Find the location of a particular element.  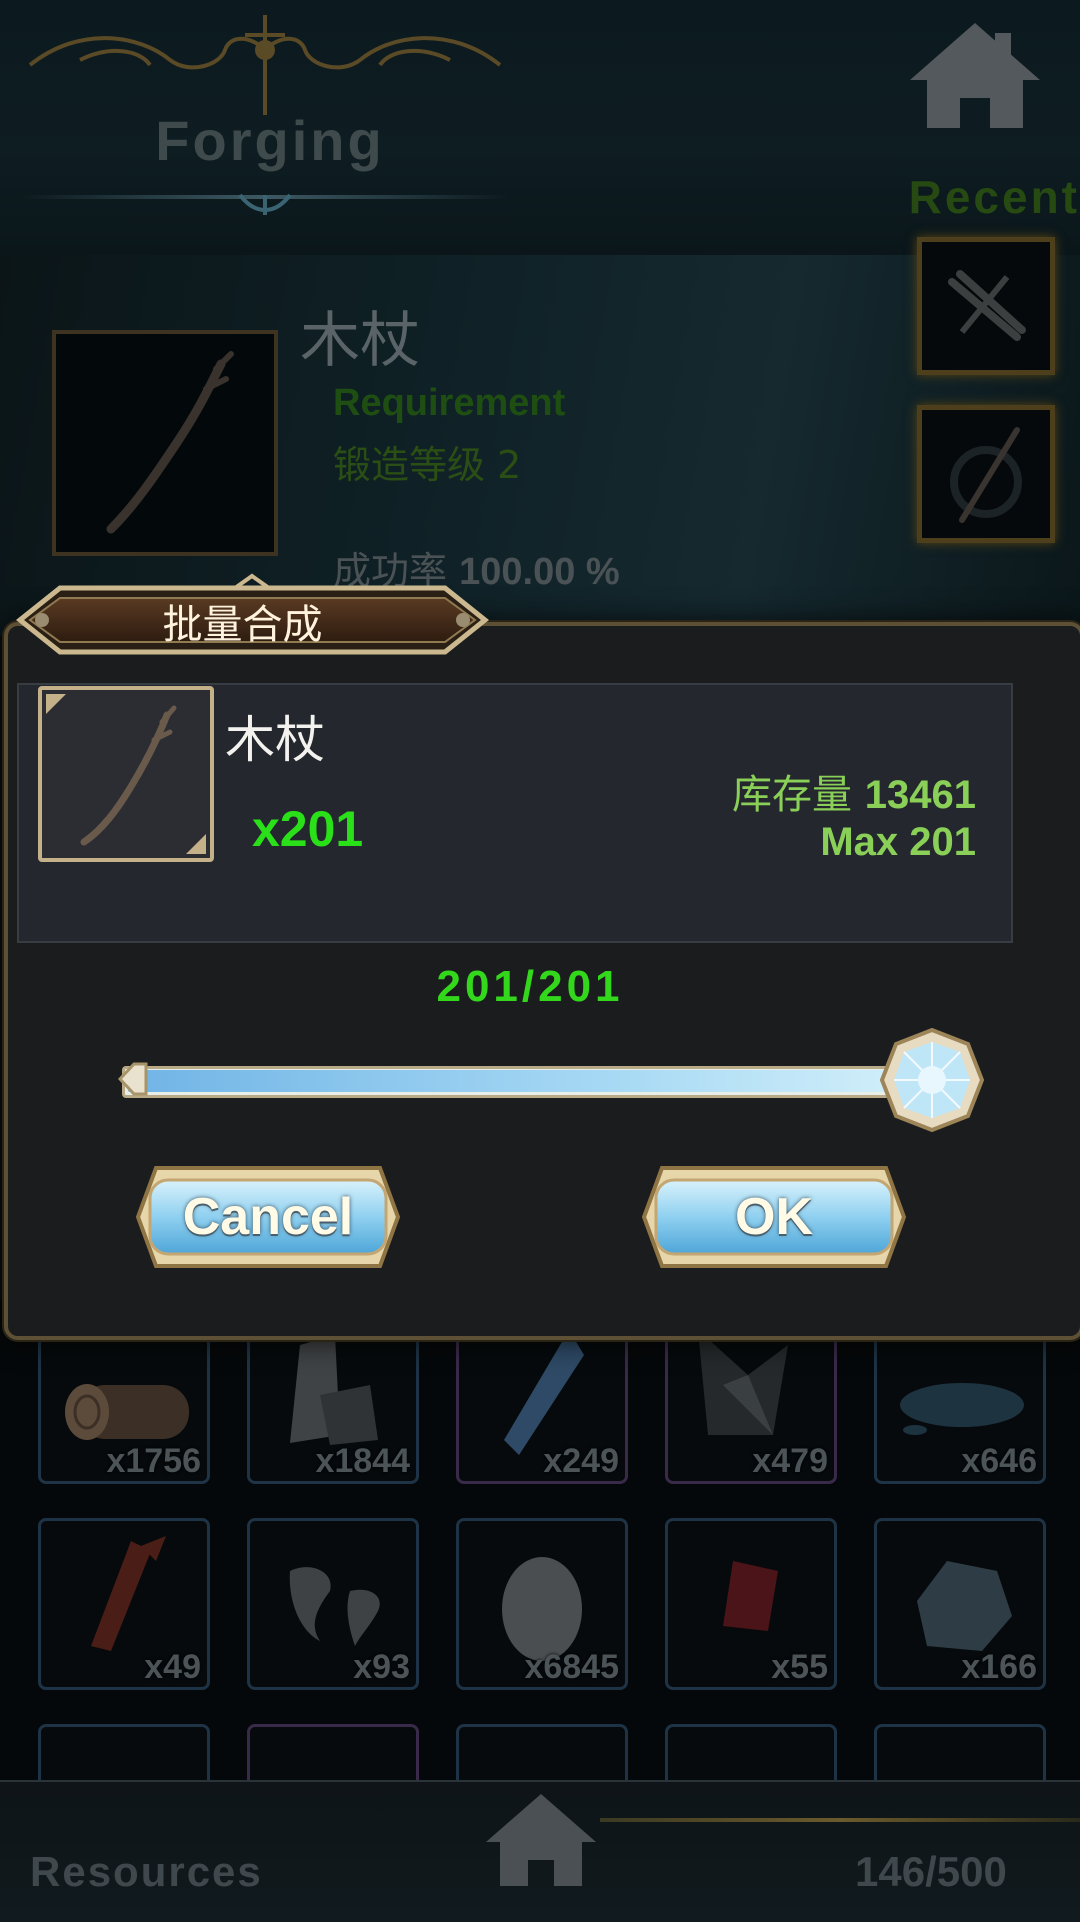

resource-slot: x6845 is located at coordinates (542, 1604).